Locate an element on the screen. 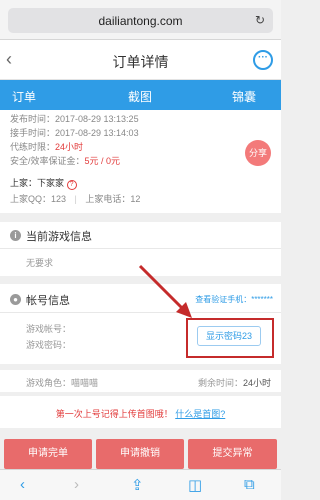 The height and width of the screenshot is (500, 320). contact-row: 上家QQ：123 | 上家电话：12 is located at coordinates (75, 199).